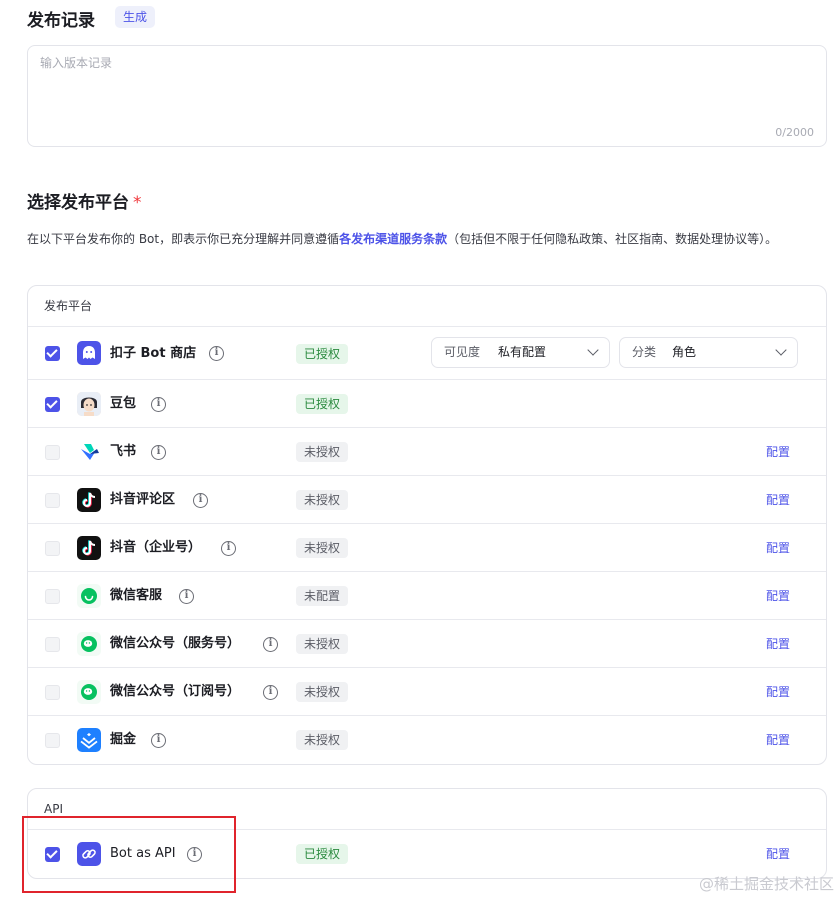 The height and width of the screenshot is (900, 840). I want to click on platform-row-wechat-service-account: 微信公众号（服务号） i 未授权 配置, so click(427, 644).